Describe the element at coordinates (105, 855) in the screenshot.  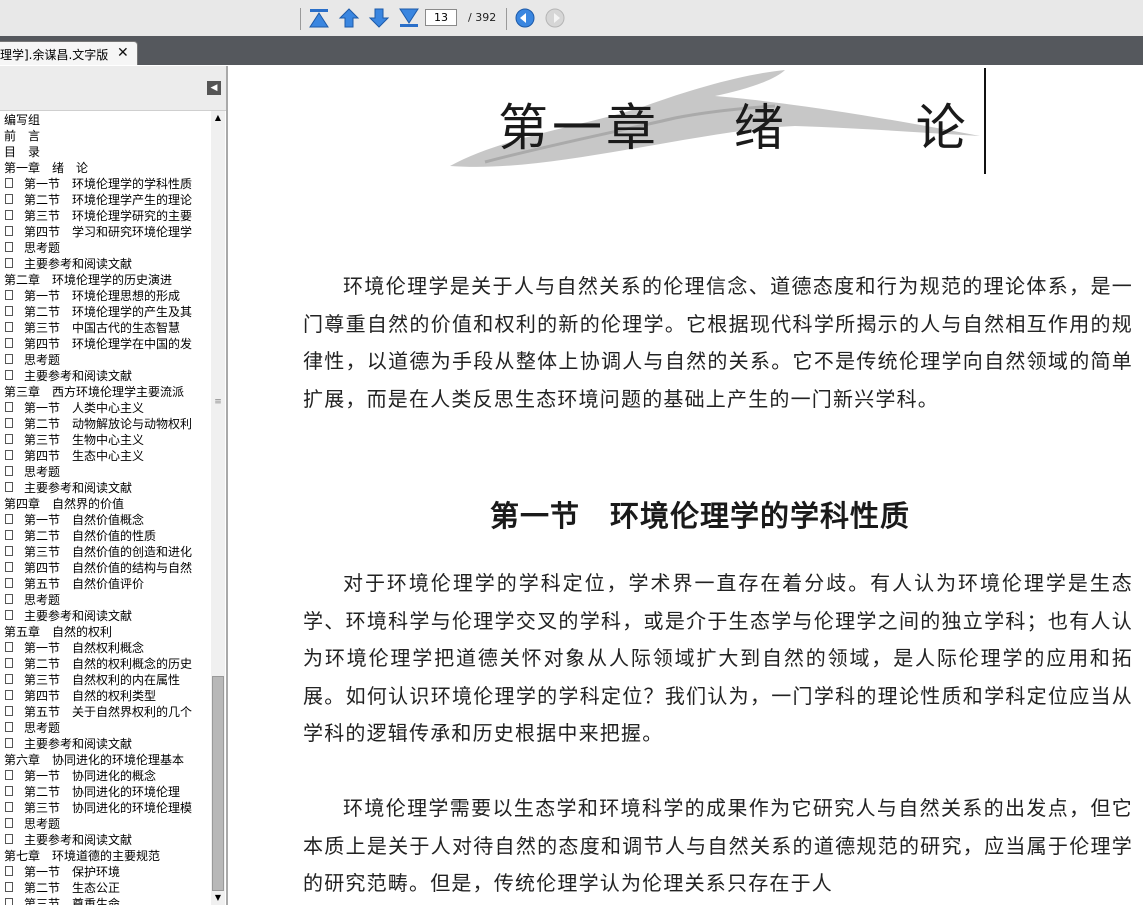
I see `outline-item: 第七章 环境道德的主要规范` at that location.